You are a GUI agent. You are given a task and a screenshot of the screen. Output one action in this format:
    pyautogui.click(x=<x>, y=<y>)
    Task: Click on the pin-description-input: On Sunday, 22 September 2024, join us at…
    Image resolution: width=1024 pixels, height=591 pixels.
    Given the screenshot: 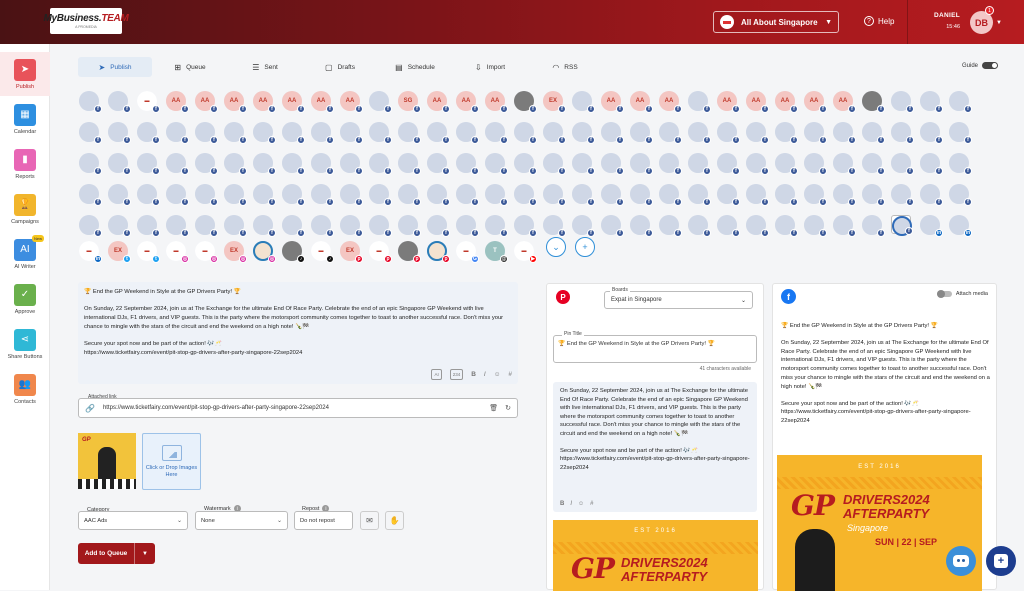 What is the action you would take?
    pyautogui.click(x=655, y=447)
    